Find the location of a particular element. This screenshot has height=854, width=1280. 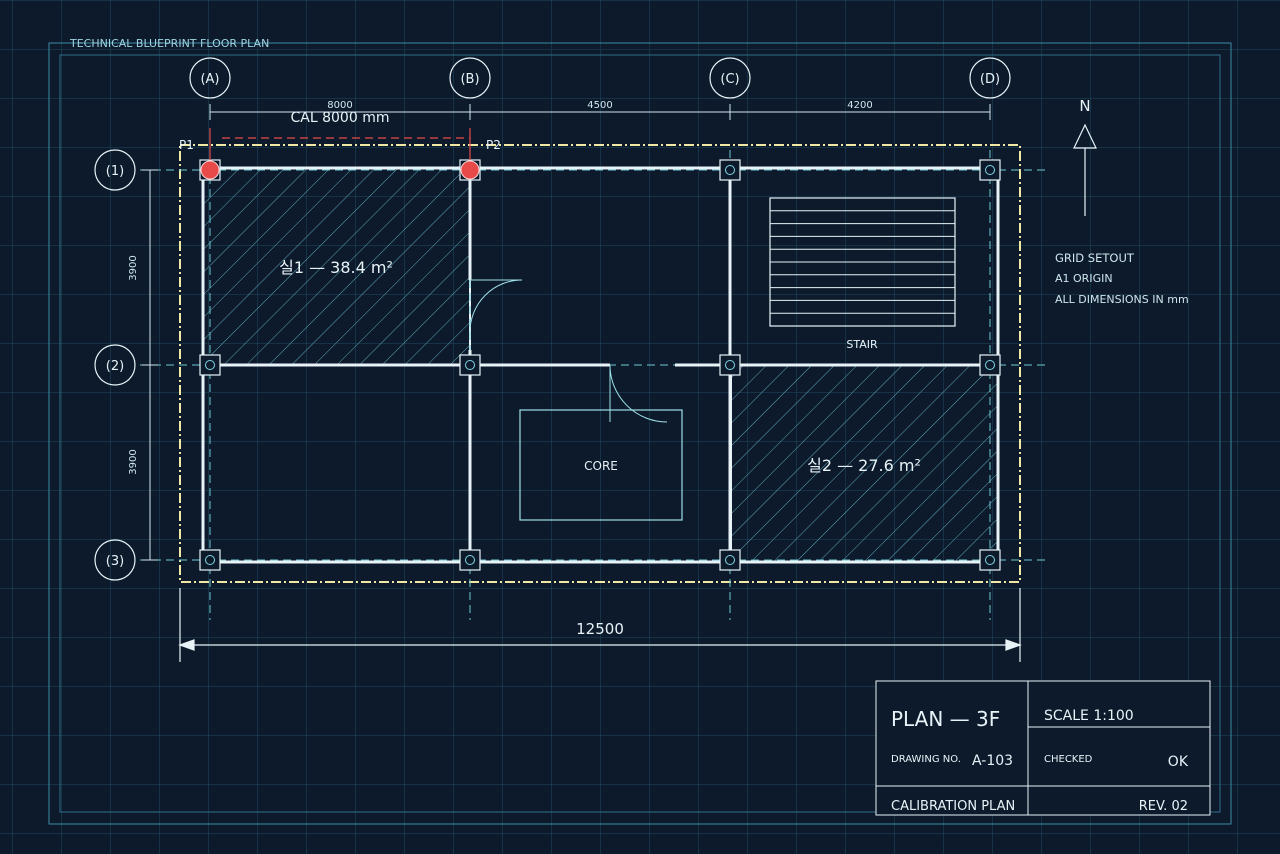

title-block is located at coordinates (1043, 748).